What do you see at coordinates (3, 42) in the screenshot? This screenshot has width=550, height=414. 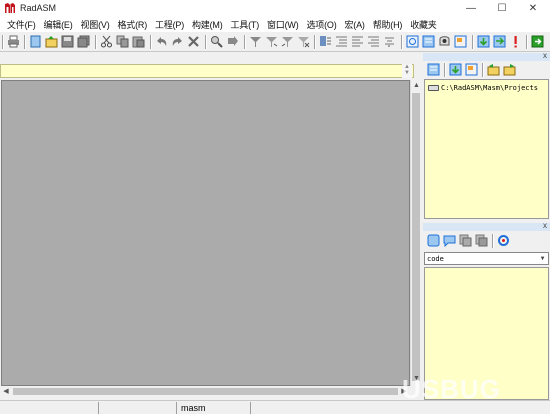 I see `toolbar-grip` at bounding box center [3, 42].